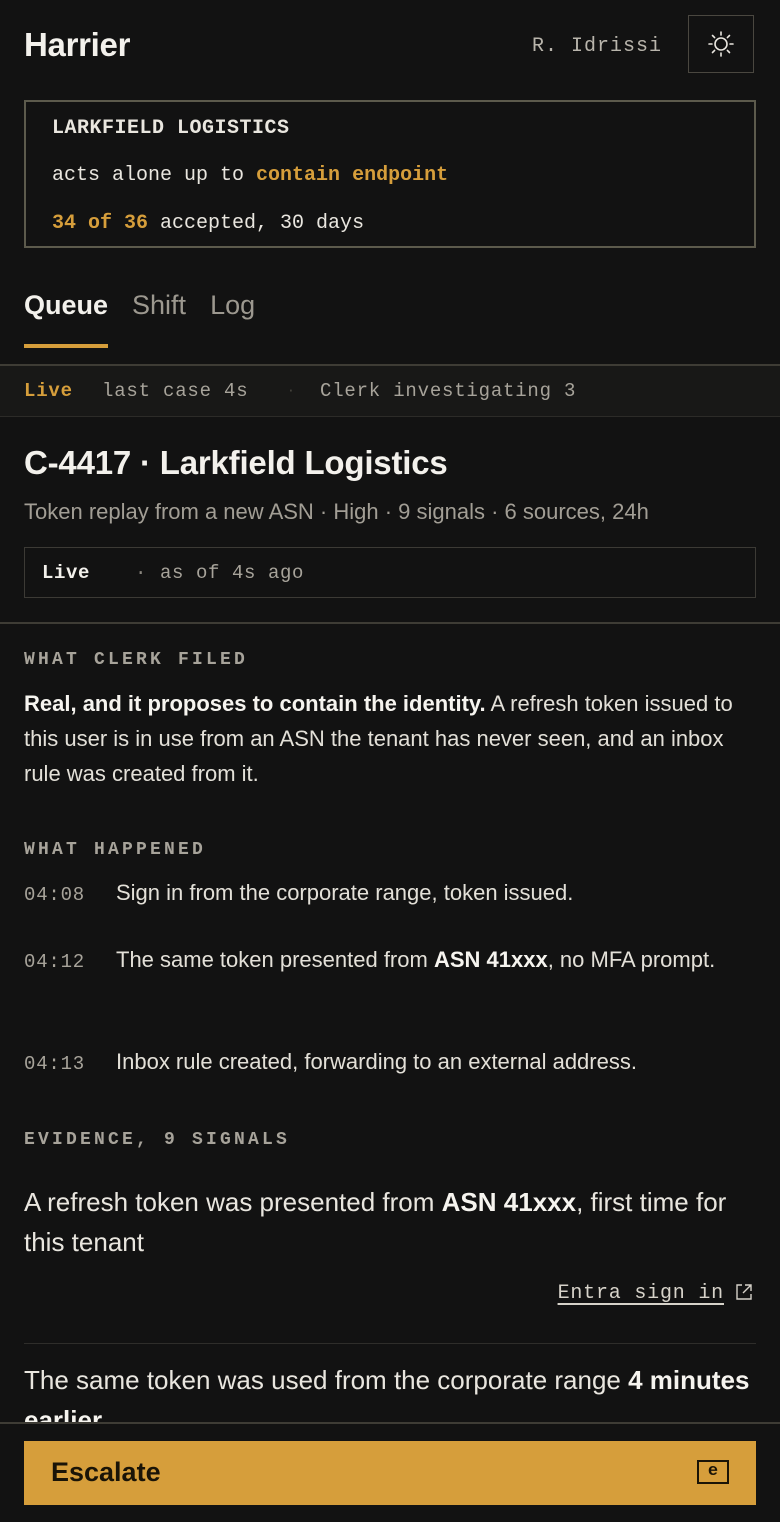 Image resolution: width=780 pixels, height=1522 pixels. I want to click on happened-section-label: WHAT HAPPENED, so click(115, 850).